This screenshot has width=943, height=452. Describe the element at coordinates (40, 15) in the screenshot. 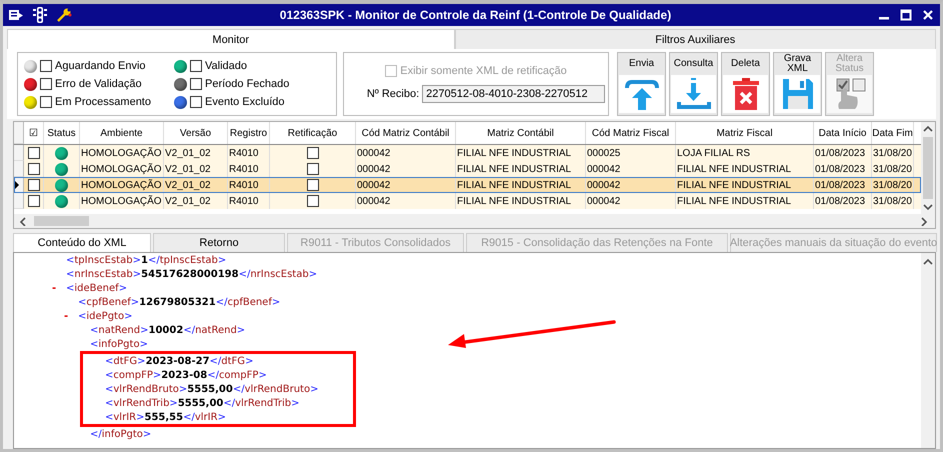

I see `traffic-light-icon` at that location.